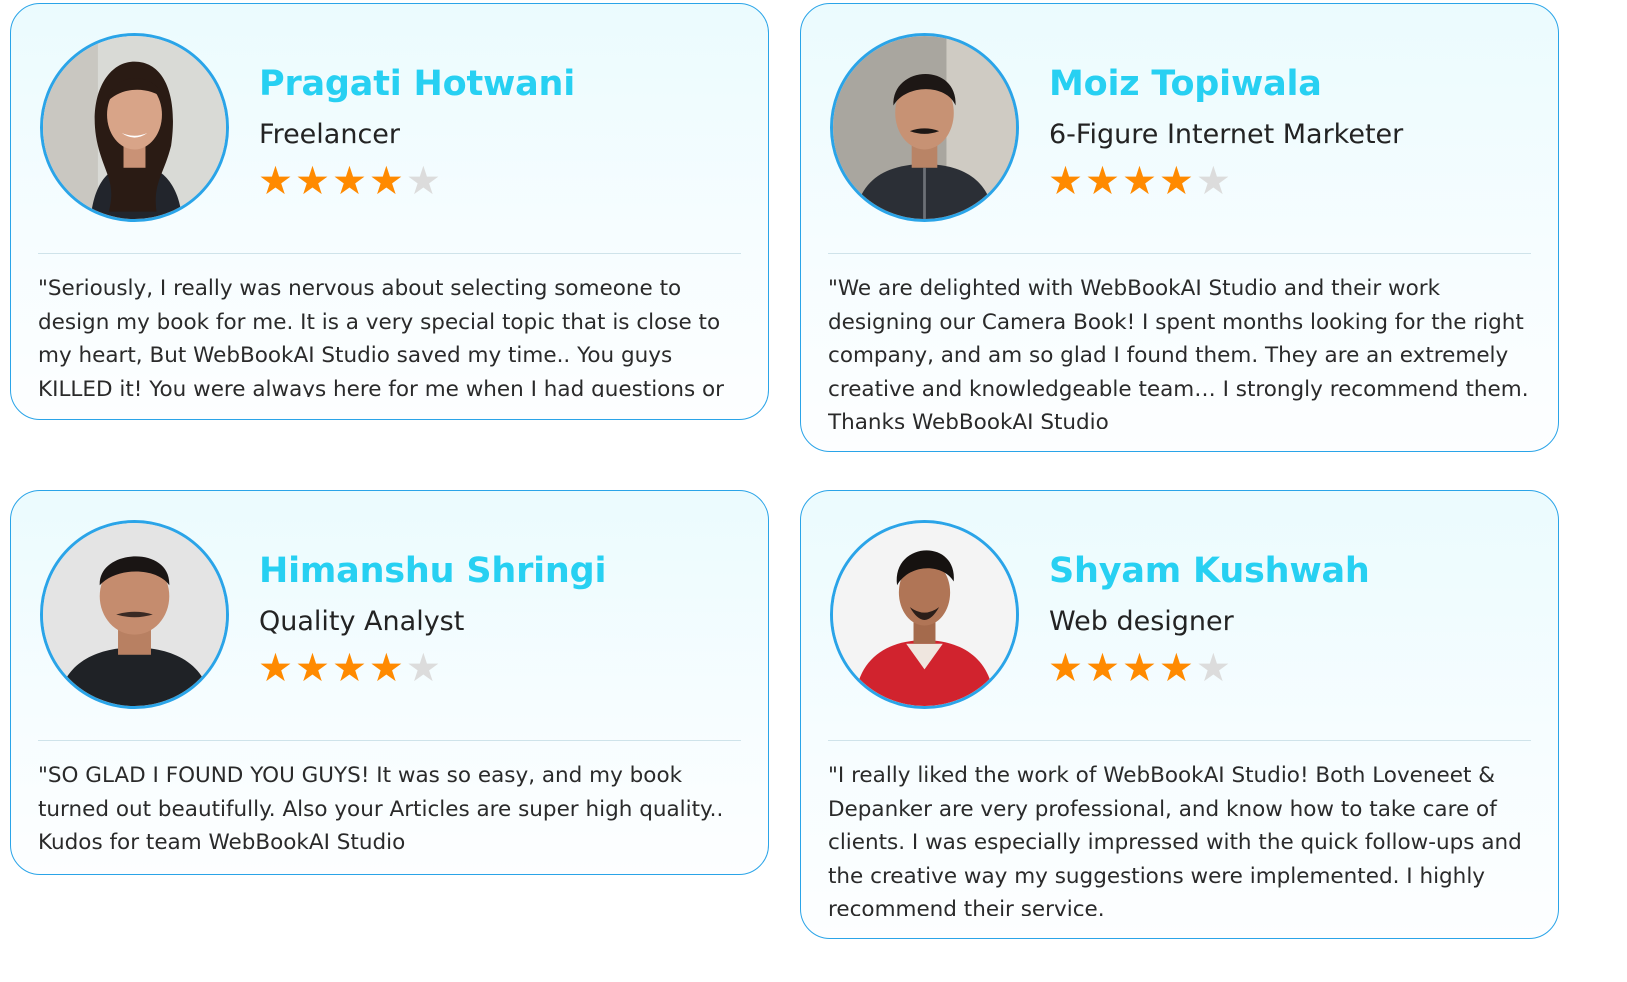 The width and height of the screenshot is (1627, 982). I want to click on reviewer-name: Himanshu Shringi, so click(433, 571).